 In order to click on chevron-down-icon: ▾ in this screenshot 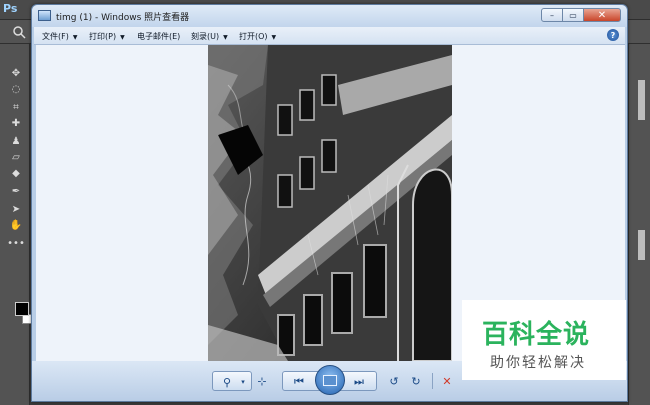, I will do `click(243, 382)`.